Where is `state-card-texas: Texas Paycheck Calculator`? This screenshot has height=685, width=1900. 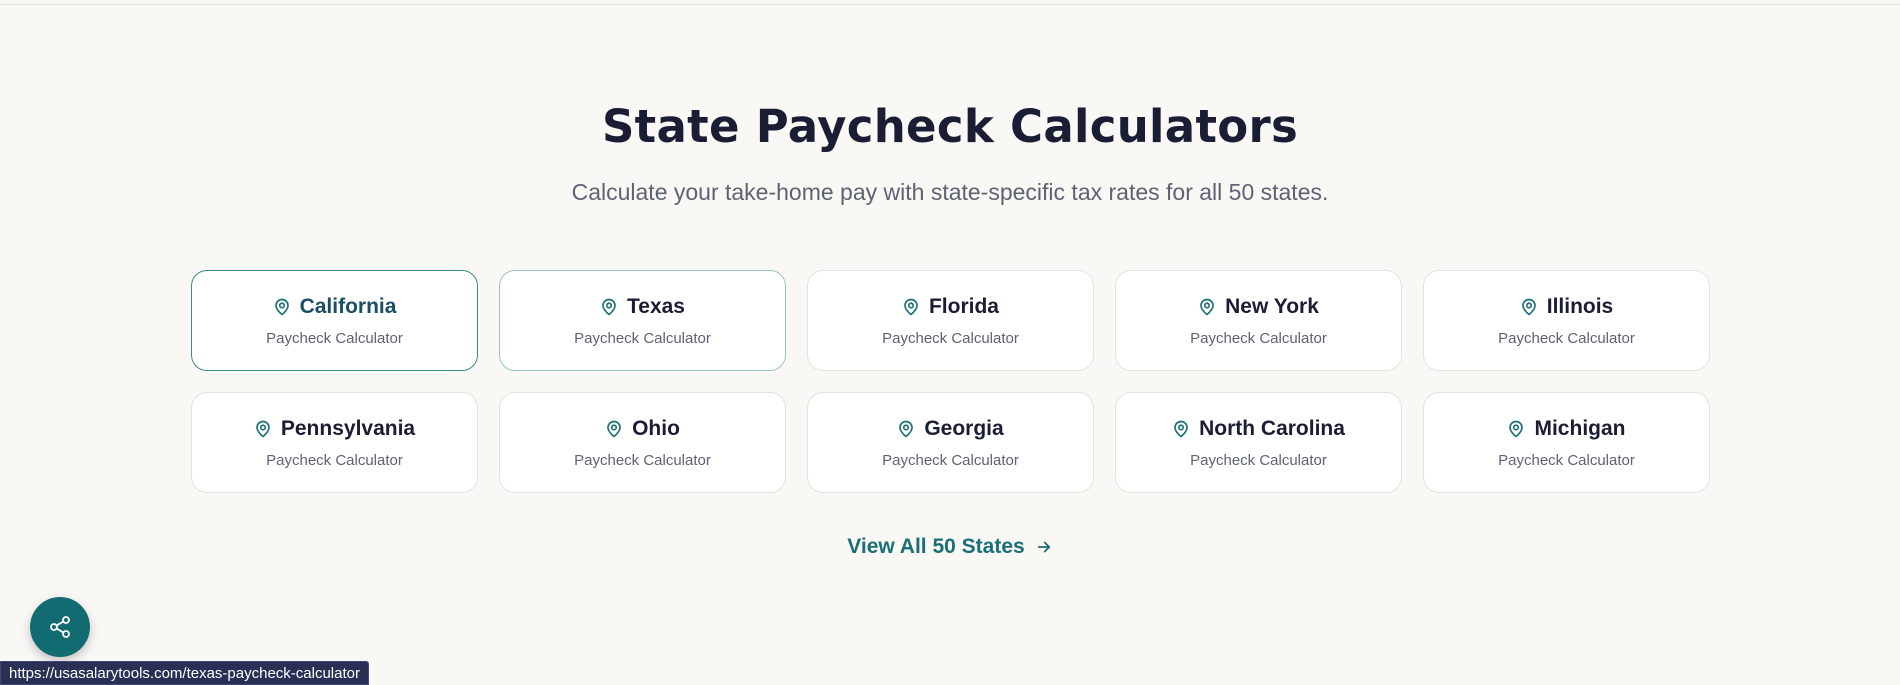 state-card-texas: Texas Paycheck Calculator is located at coordinates (642, 320).